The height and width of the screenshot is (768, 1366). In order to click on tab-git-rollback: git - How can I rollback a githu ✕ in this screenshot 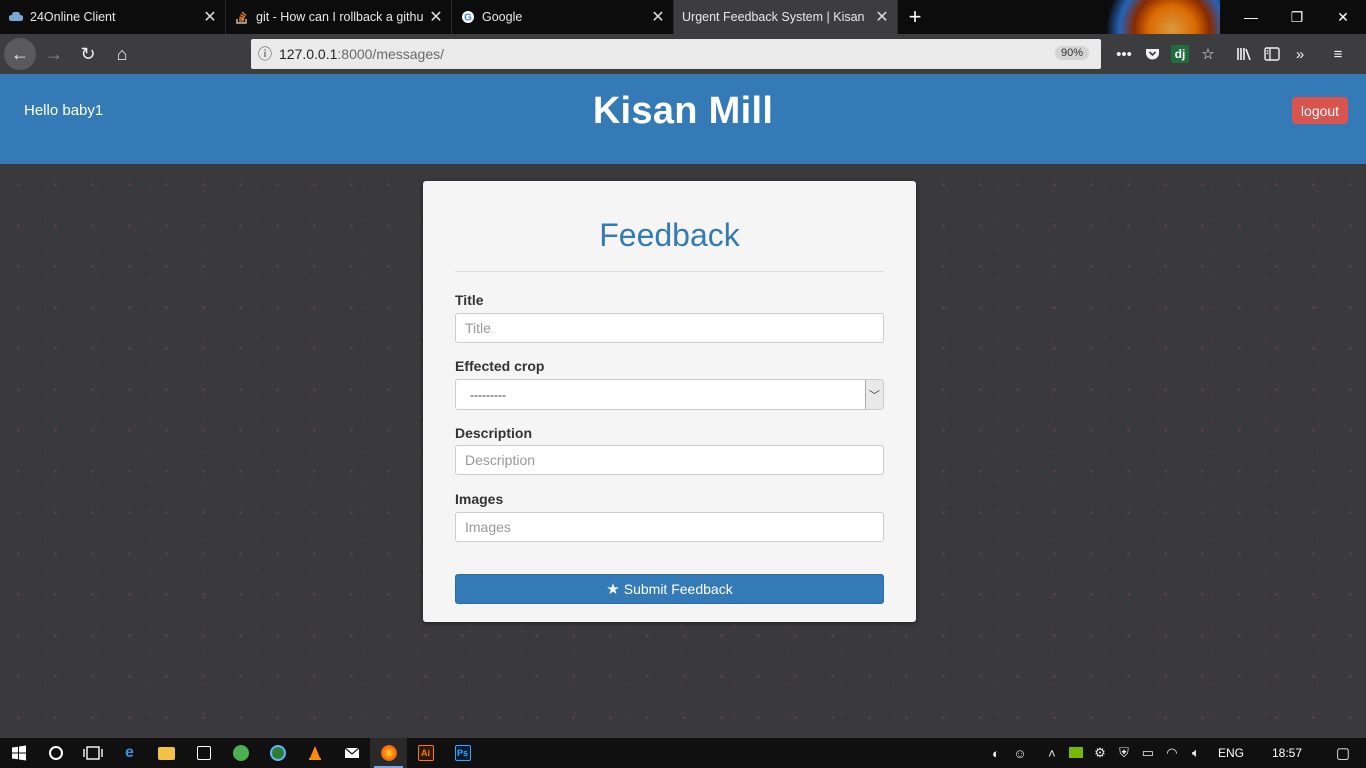, I will do `click(339, 17)`.